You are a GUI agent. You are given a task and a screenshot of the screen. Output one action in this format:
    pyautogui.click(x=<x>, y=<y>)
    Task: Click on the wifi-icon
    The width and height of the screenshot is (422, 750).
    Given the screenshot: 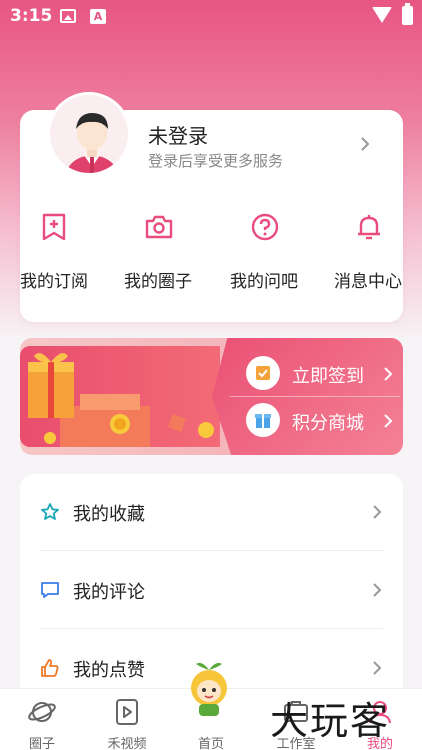 What is the action you would take?
    pyautogui.click(x=382, y=15)
    